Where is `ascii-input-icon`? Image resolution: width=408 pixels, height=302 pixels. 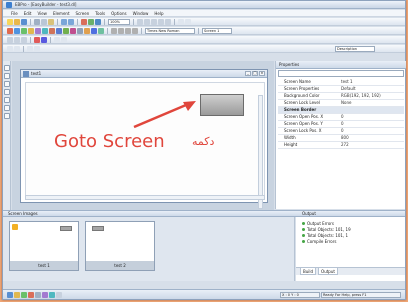
ascii-input-icon is located at coordinates (59, 30).